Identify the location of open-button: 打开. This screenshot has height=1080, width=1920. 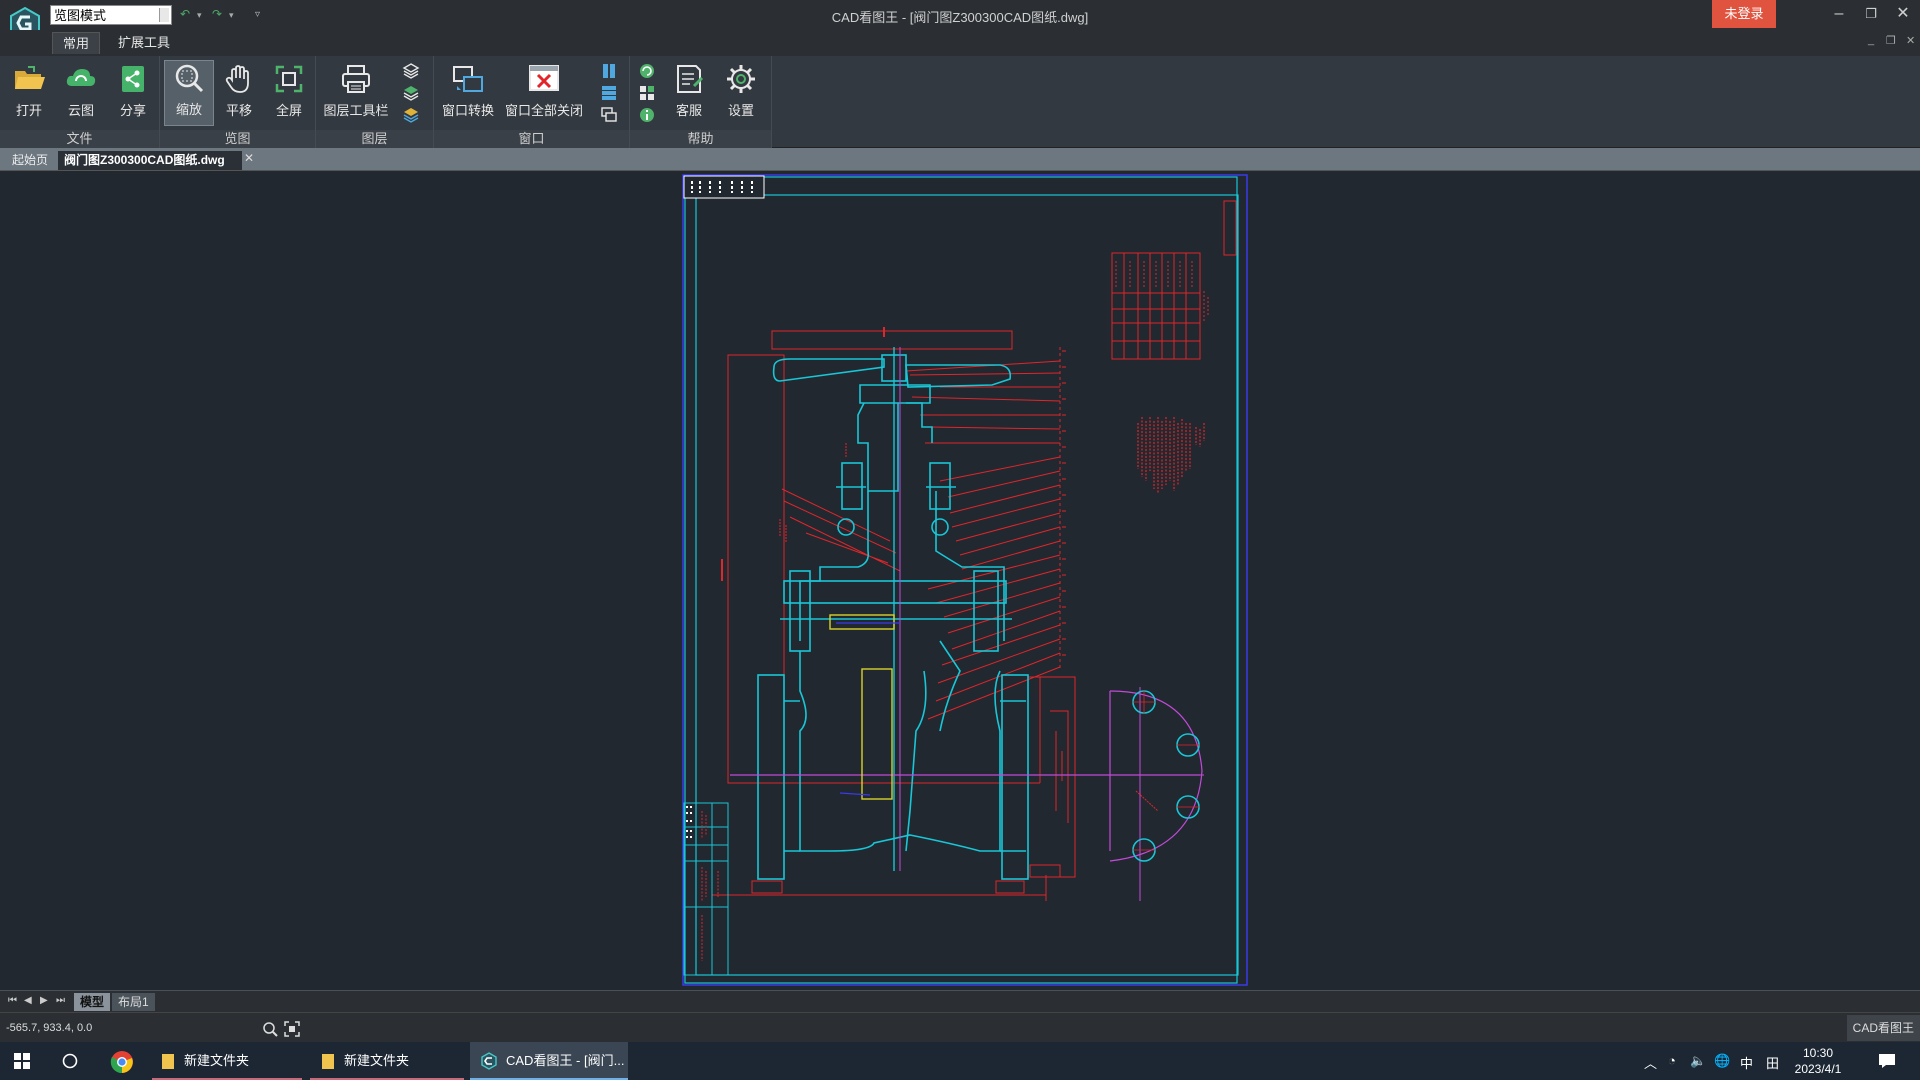
(29, 94).